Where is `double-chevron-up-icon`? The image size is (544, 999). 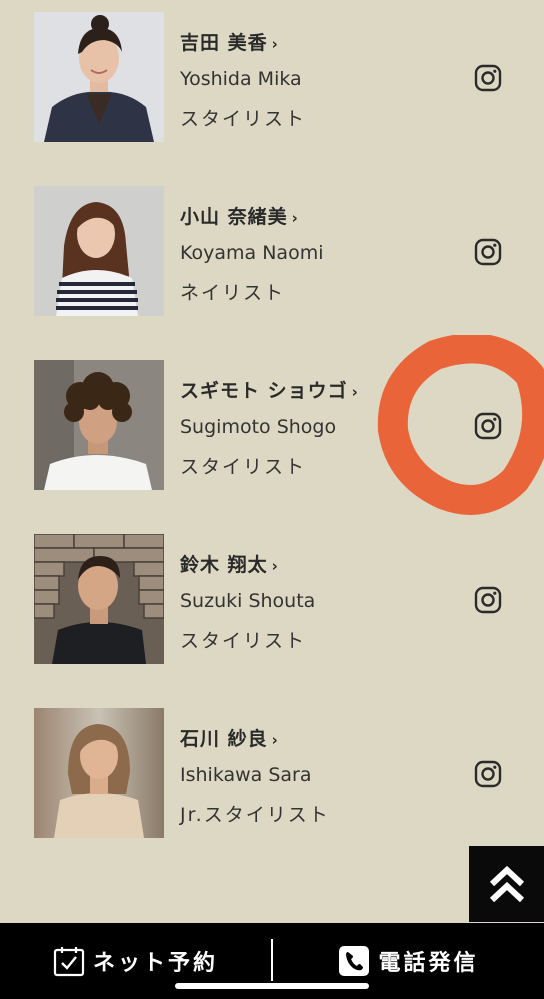 double-chevron-up-icon is located at coordinates (506, 884).